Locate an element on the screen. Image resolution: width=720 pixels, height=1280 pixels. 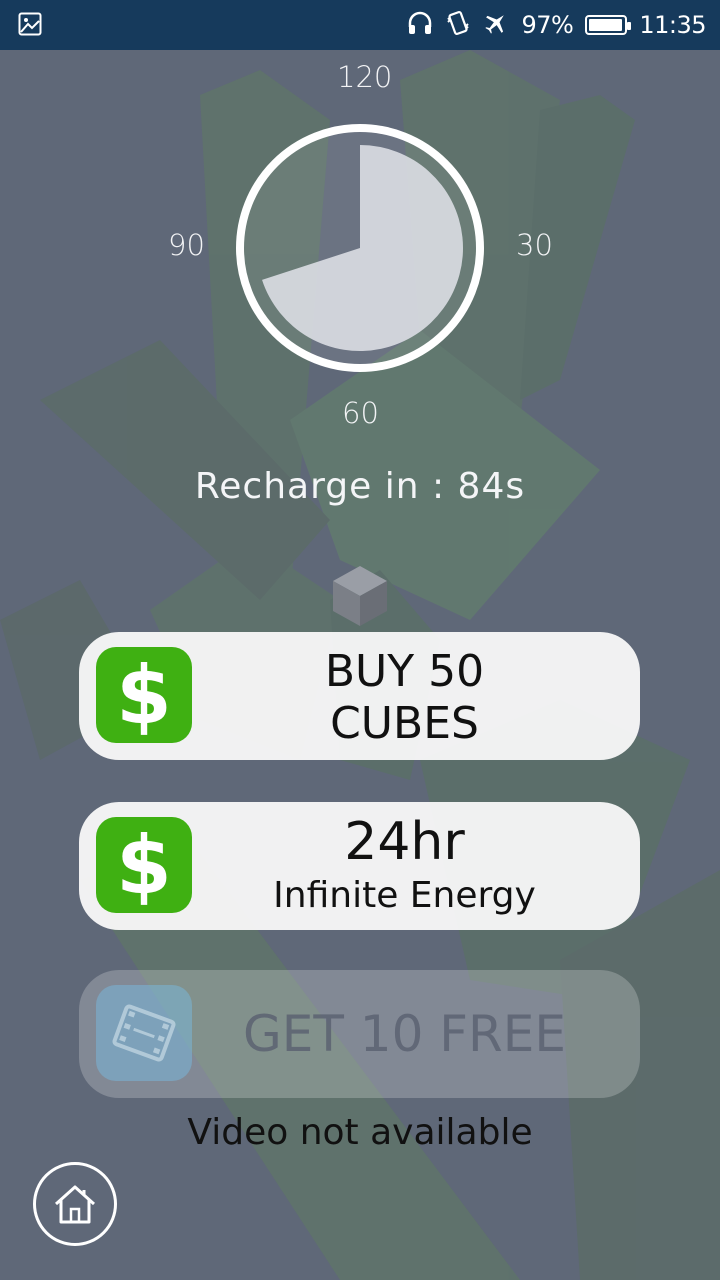
infinite-energy-line1: 24hr is located at coordinates (404, 842).